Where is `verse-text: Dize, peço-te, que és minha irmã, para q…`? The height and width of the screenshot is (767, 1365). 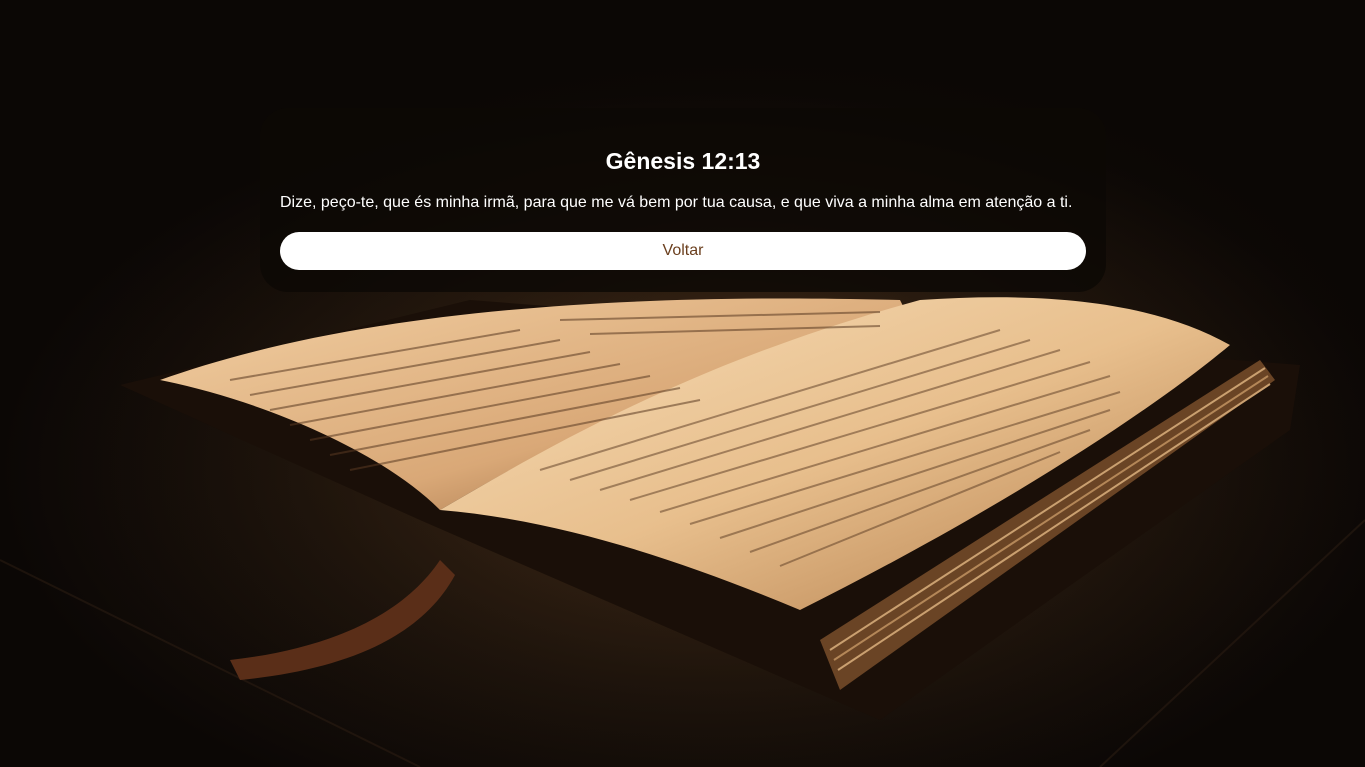 verse-text: Dize, peço-te, que és minha irmã, para q… is located at coordinates (676, 202).